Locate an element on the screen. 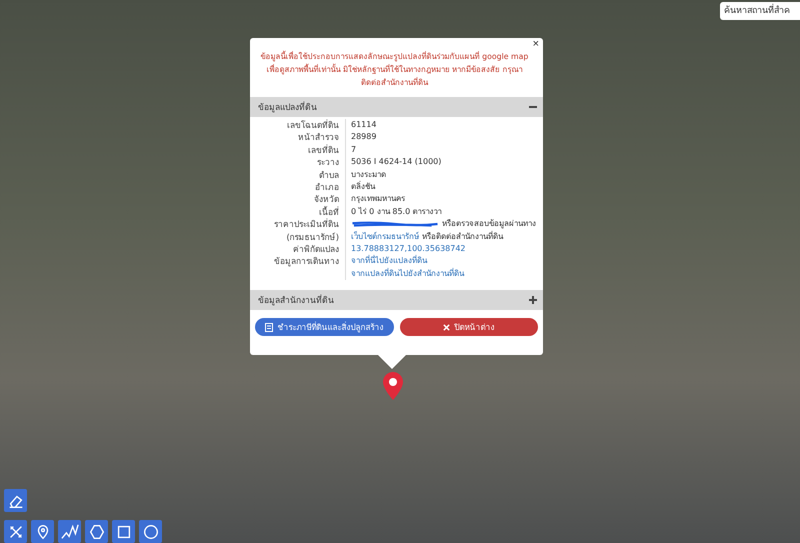 Image resolution: width=800 pixels, height=543 pixels. hexagon-icon is located at coordinates (97, 531).